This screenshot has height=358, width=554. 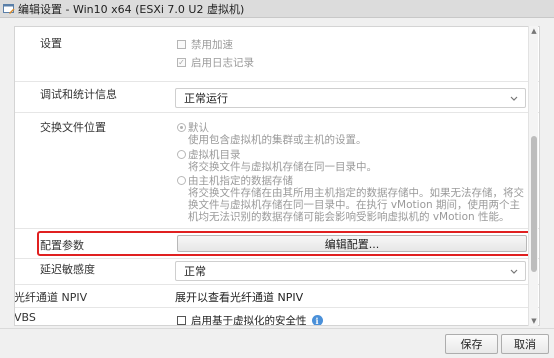 I want to click on scrollbar: ▲ ▼, so click(x=533, y=176).